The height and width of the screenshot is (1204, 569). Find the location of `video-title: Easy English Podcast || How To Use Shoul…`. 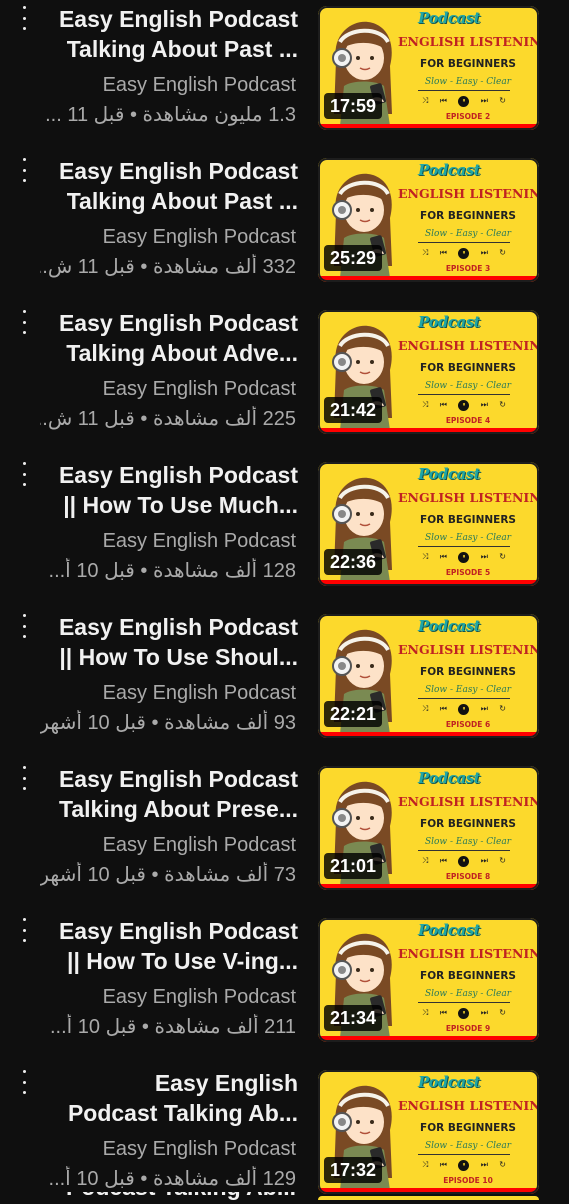

video-title: Easy English Podcast || How To Use Shoul… is located at coordinates (171, 642).